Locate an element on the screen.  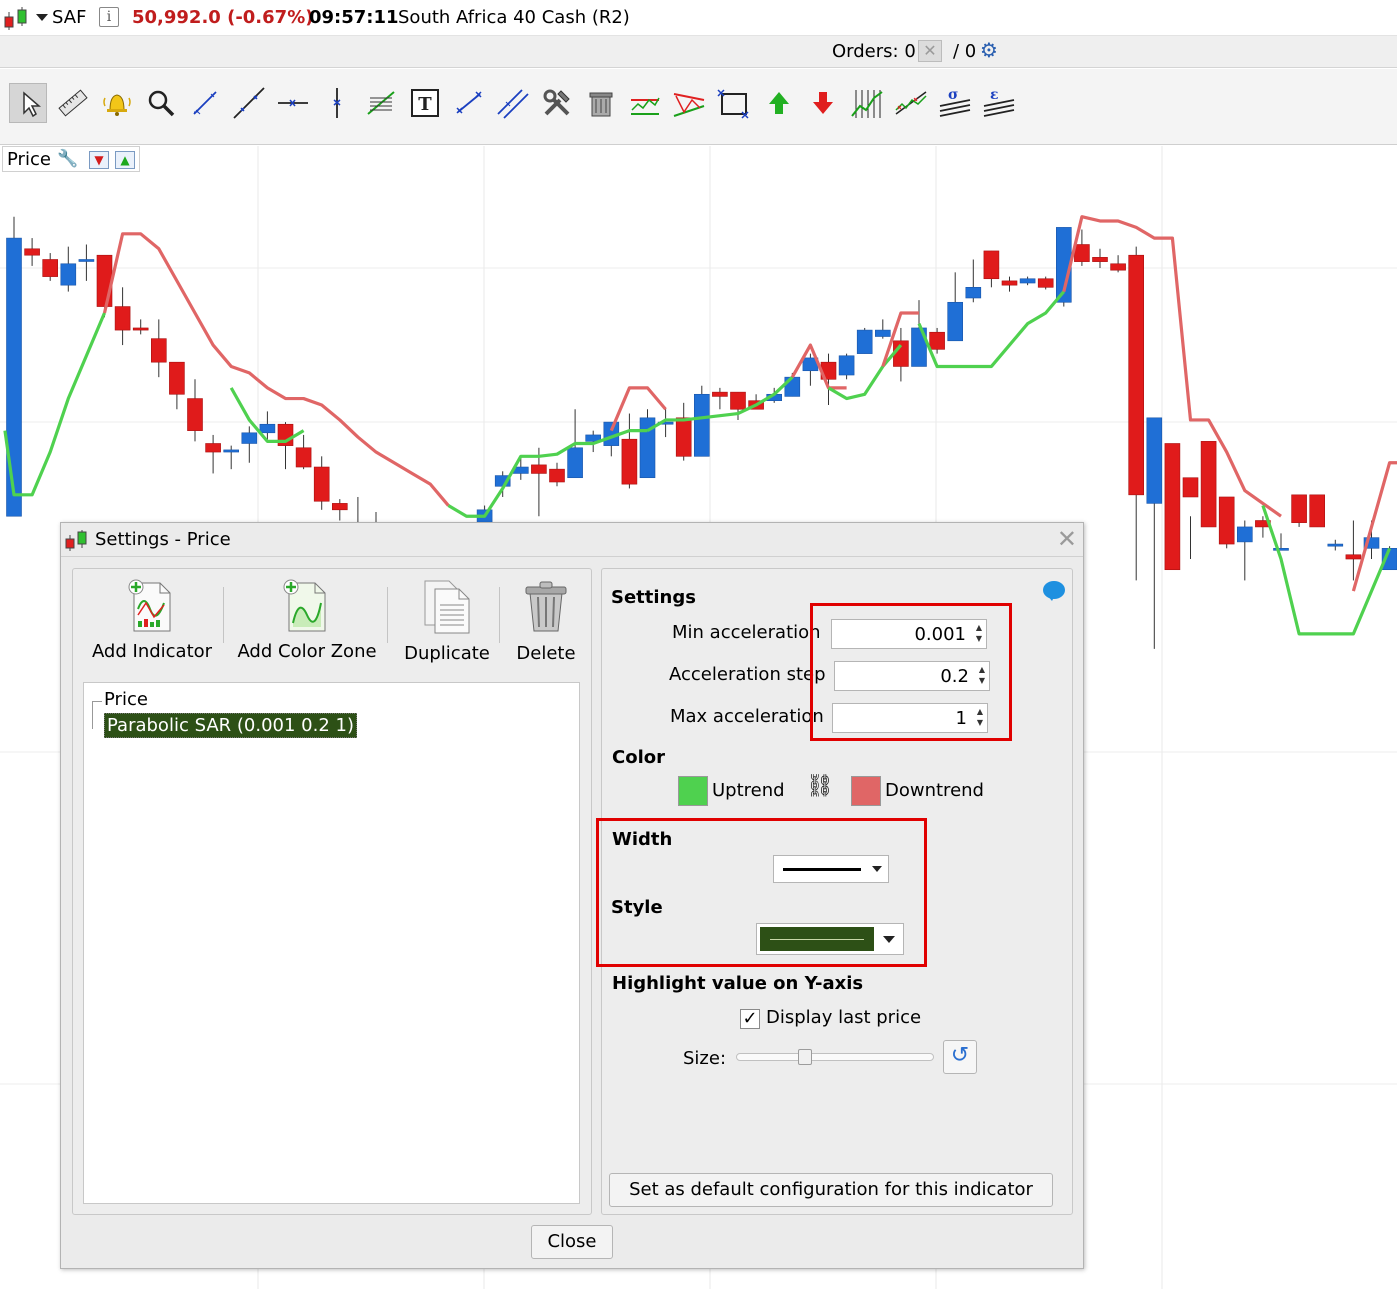
quote-time: 09:57:11 is located at coordinates (354, 17).